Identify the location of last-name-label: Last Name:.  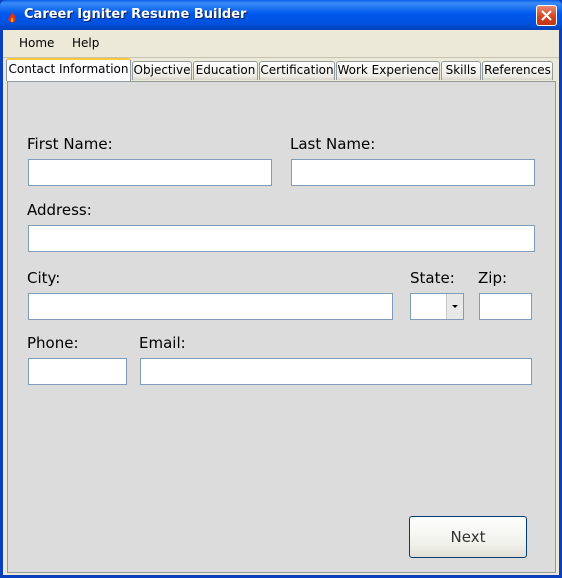
(333, 144).